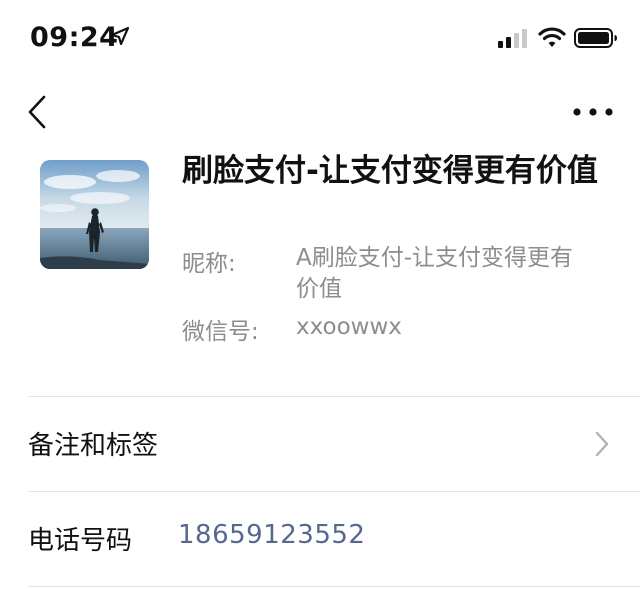  I want to click on wechat-id-label: 微信号:, so click(220, 332).